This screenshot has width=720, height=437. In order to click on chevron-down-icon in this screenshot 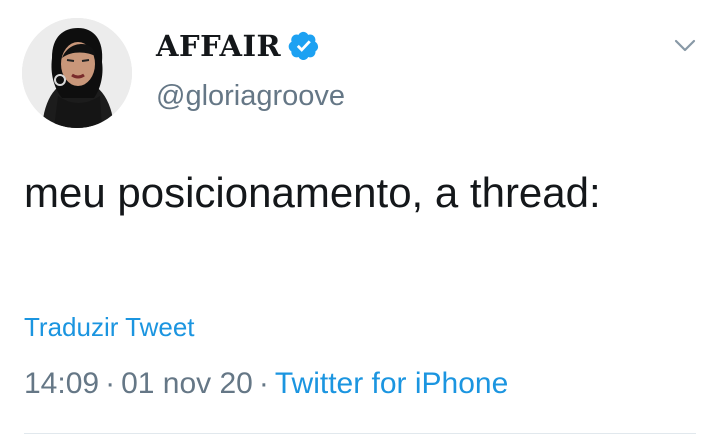, I will do `click(685, 46)`.